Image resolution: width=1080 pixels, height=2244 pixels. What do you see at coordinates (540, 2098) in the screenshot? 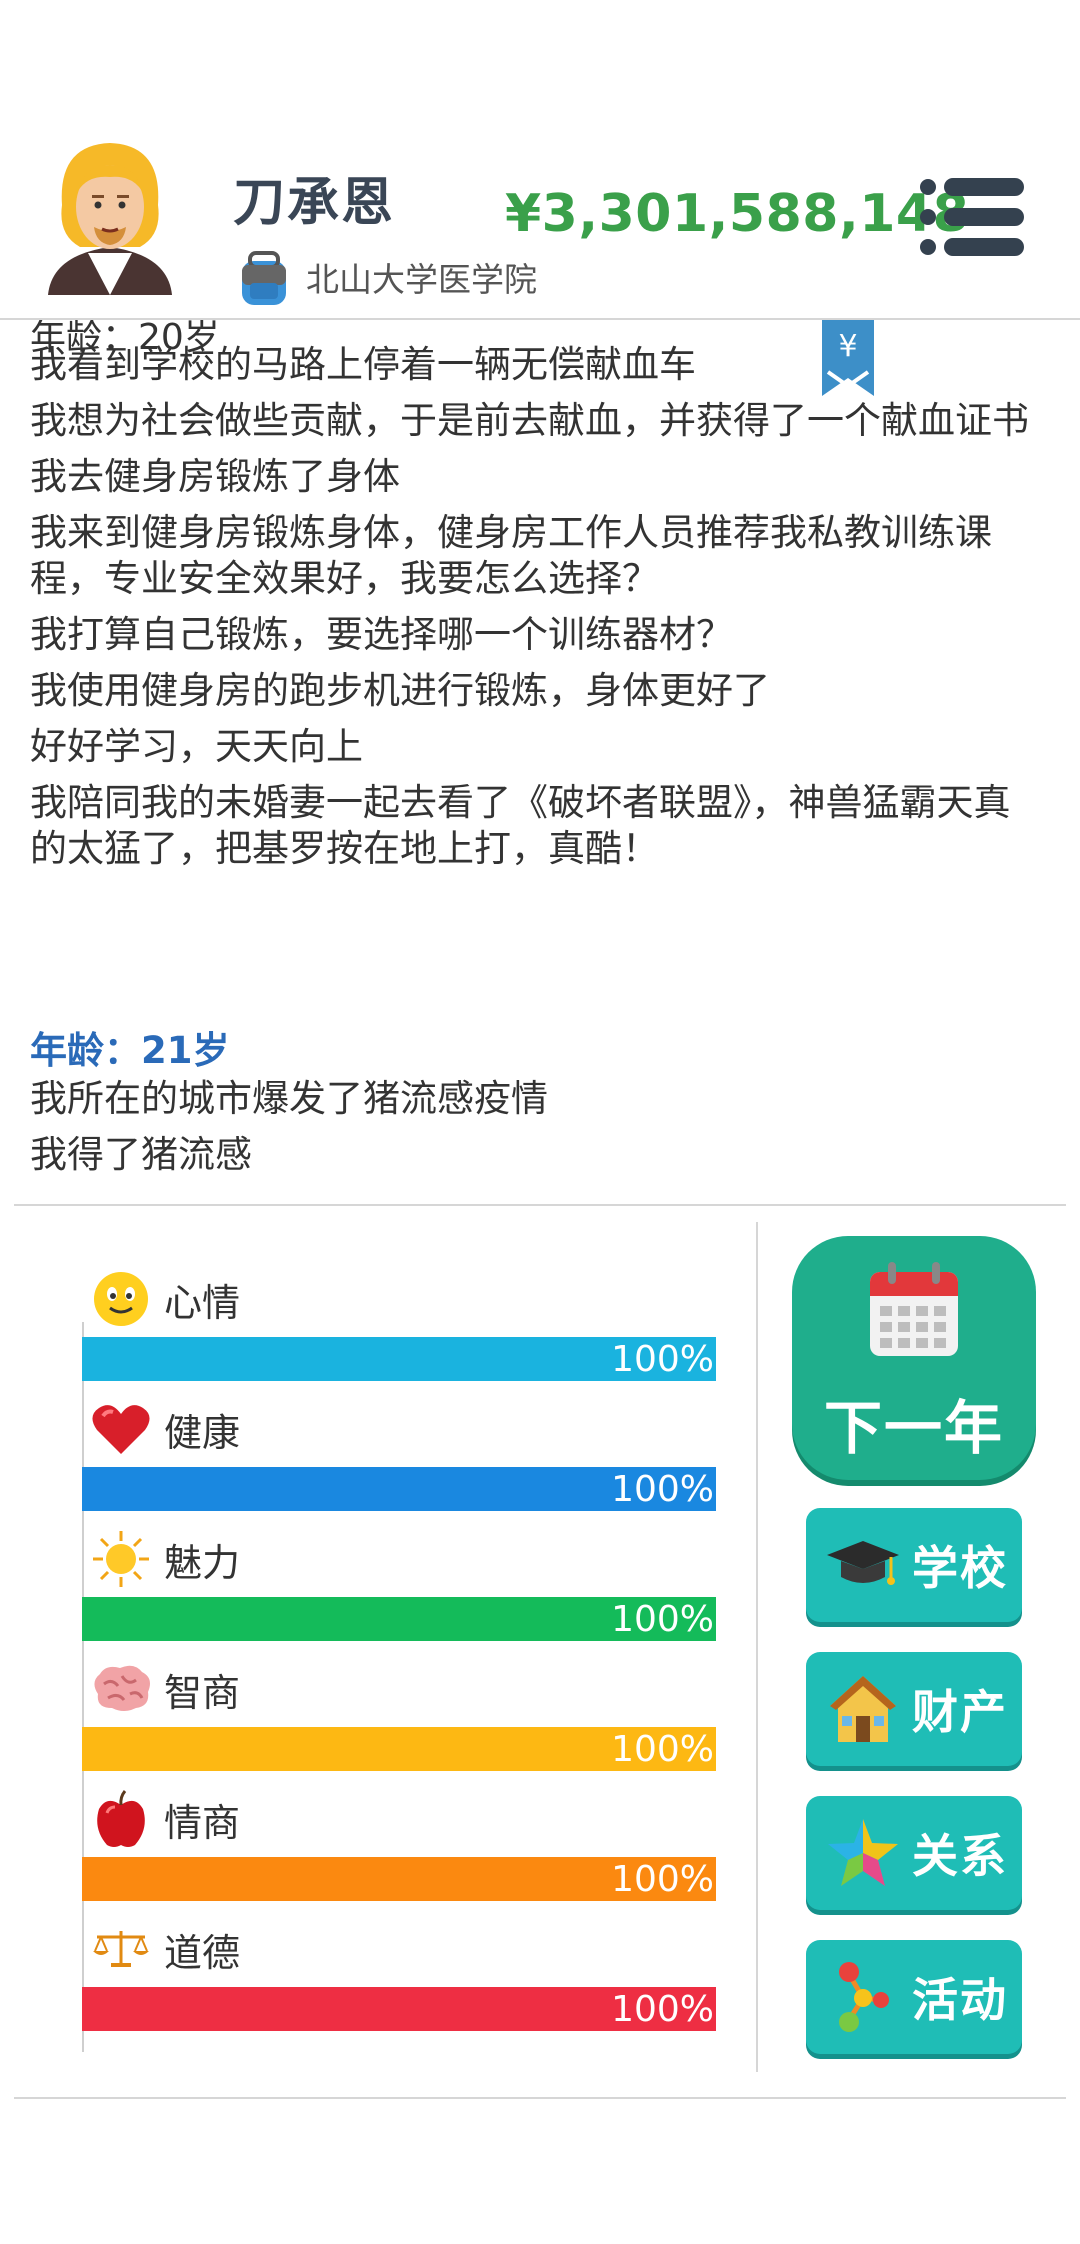
I see `bottom-divider` at bounding box center [540, 2098].